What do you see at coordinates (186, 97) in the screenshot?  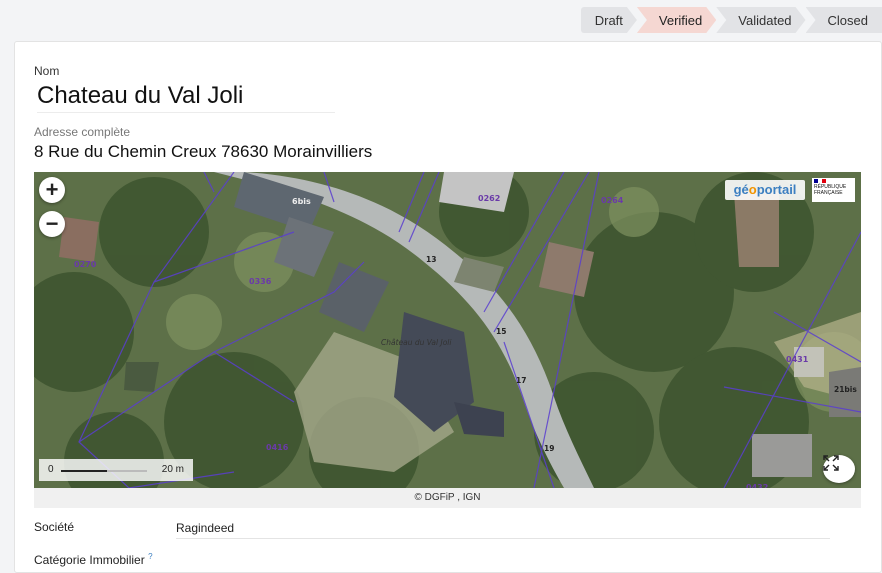 I see `nom-field: Chateau du Val Joli` at bounding box center [186, 97].